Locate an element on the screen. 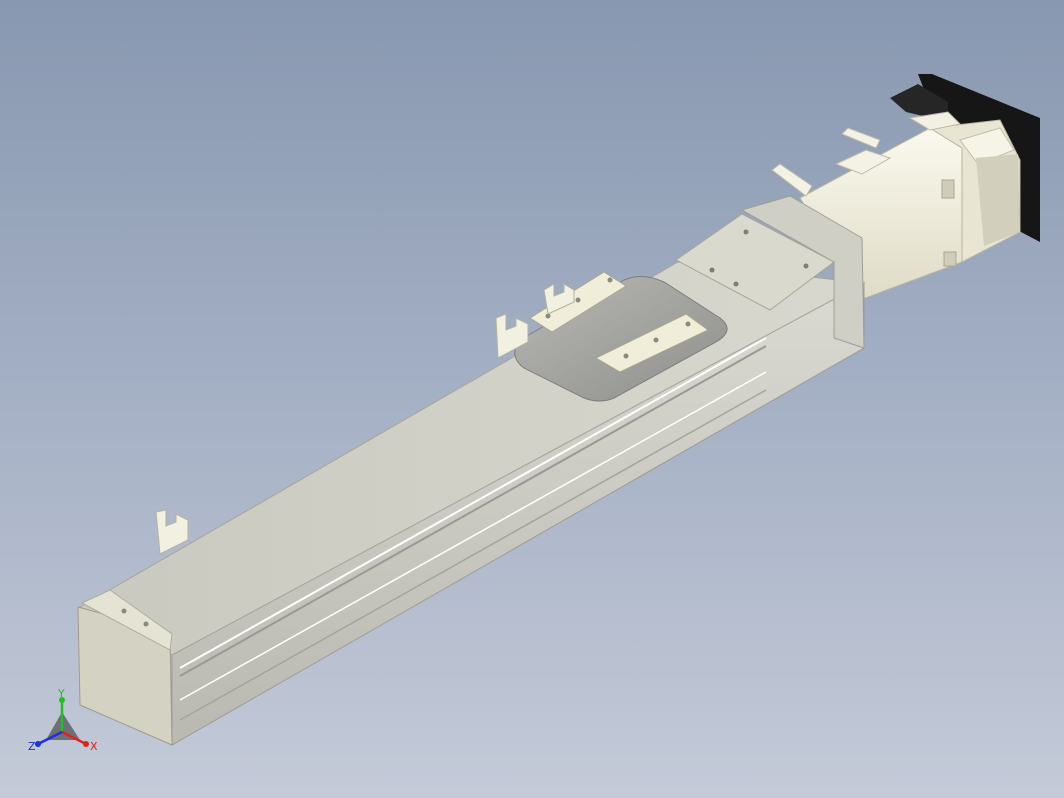 This screenshot has height=798, width=1064. y-axis-label: Y is located at coordinates (61, 693).